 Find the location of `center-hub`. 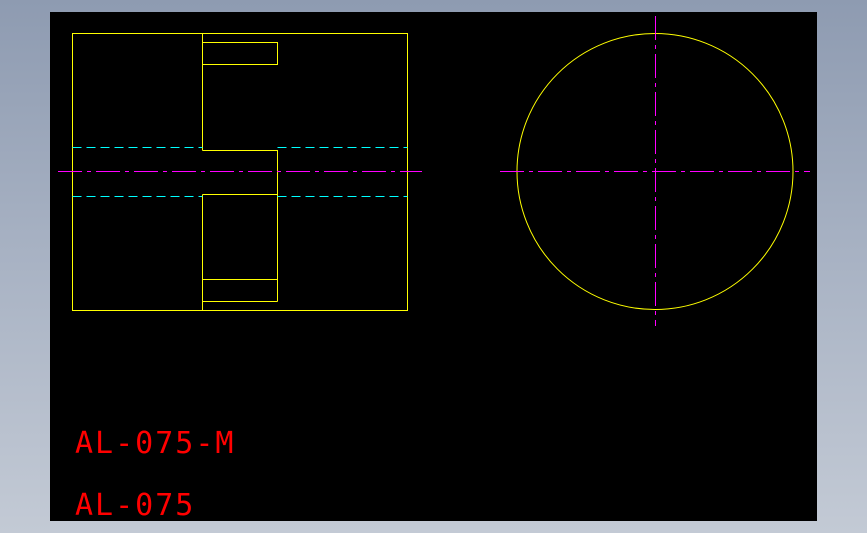

center-hub is located at coordinates (240, 172).